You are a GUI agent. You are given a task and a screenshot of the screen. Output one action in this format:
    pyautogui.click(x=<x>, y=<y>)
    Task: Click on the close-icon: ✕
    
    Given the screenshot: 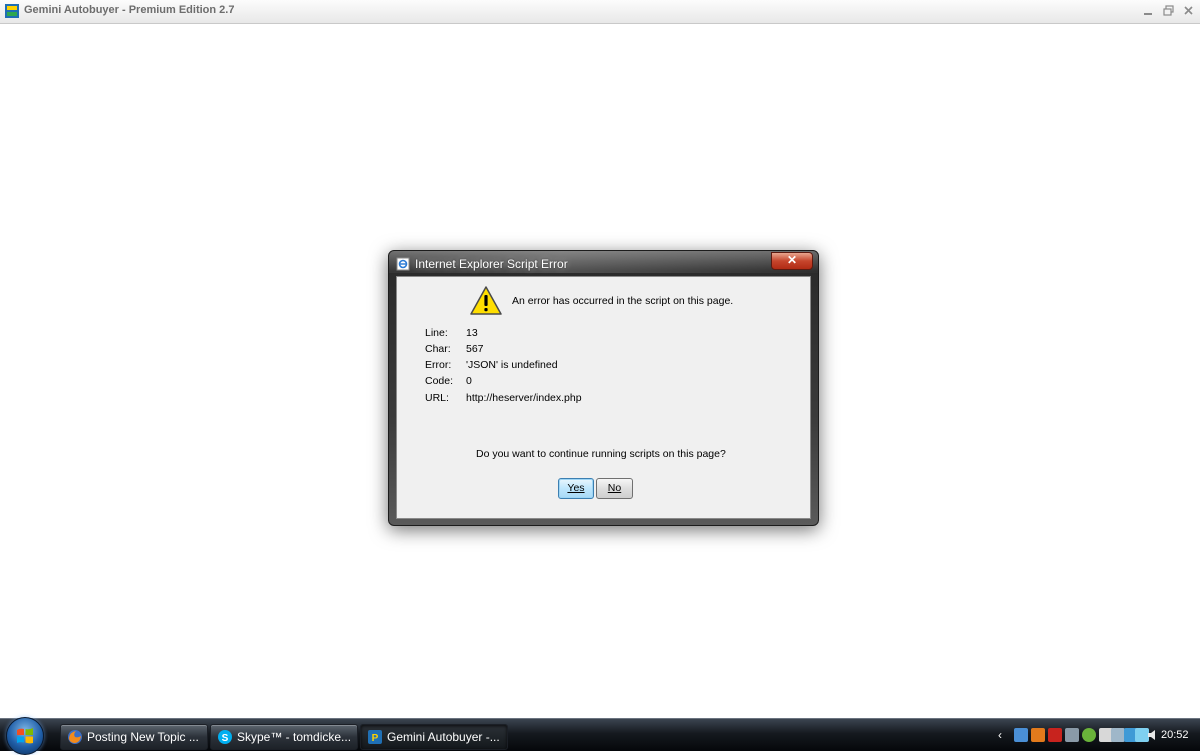 What is the action you would take?
    pyautogui.click(x=792, y=260)
    